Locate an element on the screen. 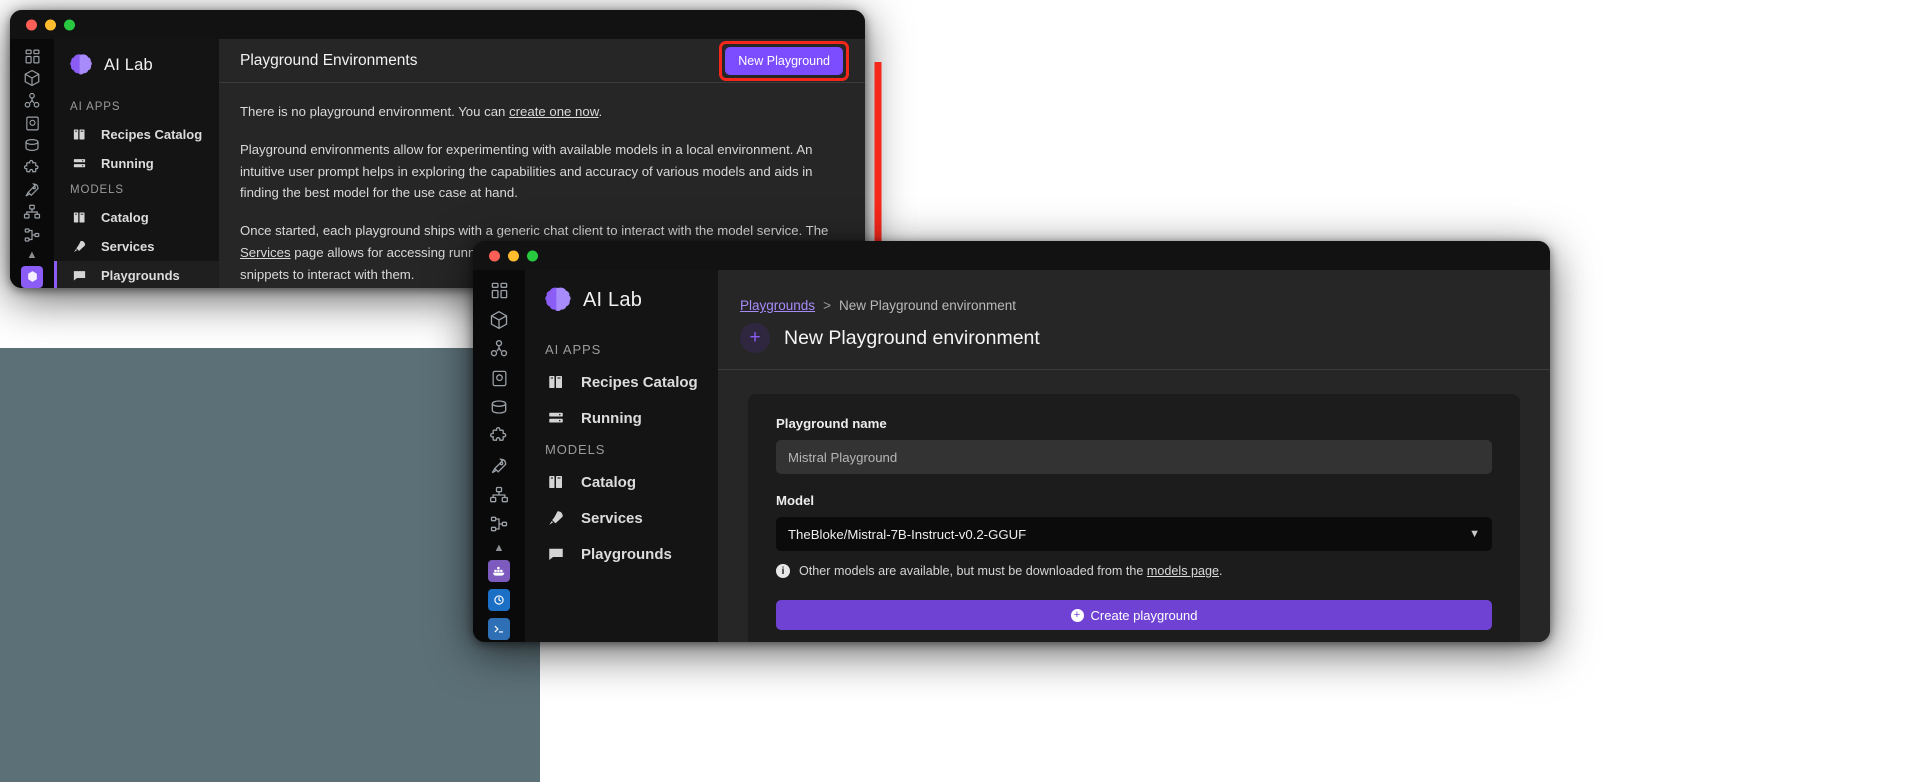 Image resolution: width=1920 pixels, height=782 pixels. playground-name-input: Mistral Playground is located at coordinates (1134, 457).